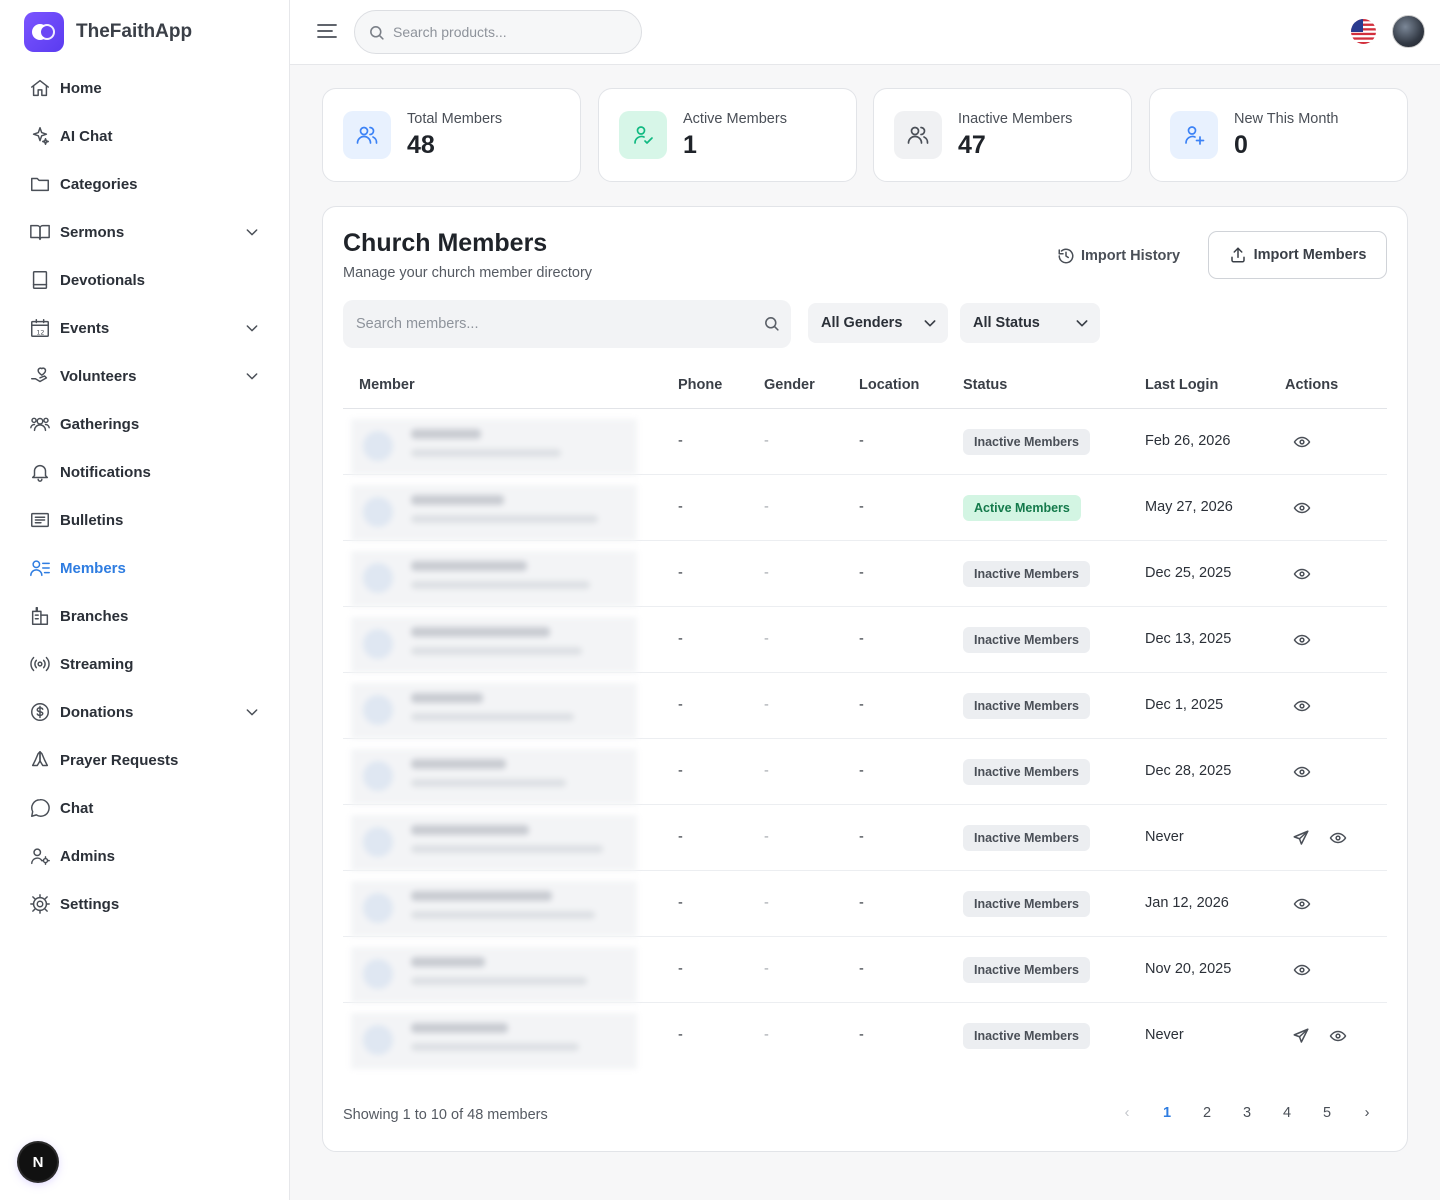 This screenshot has width=1440, height=1200. Describe the element at coordinates (367, 135) in the screenshot. I see `users-icon` at that location.